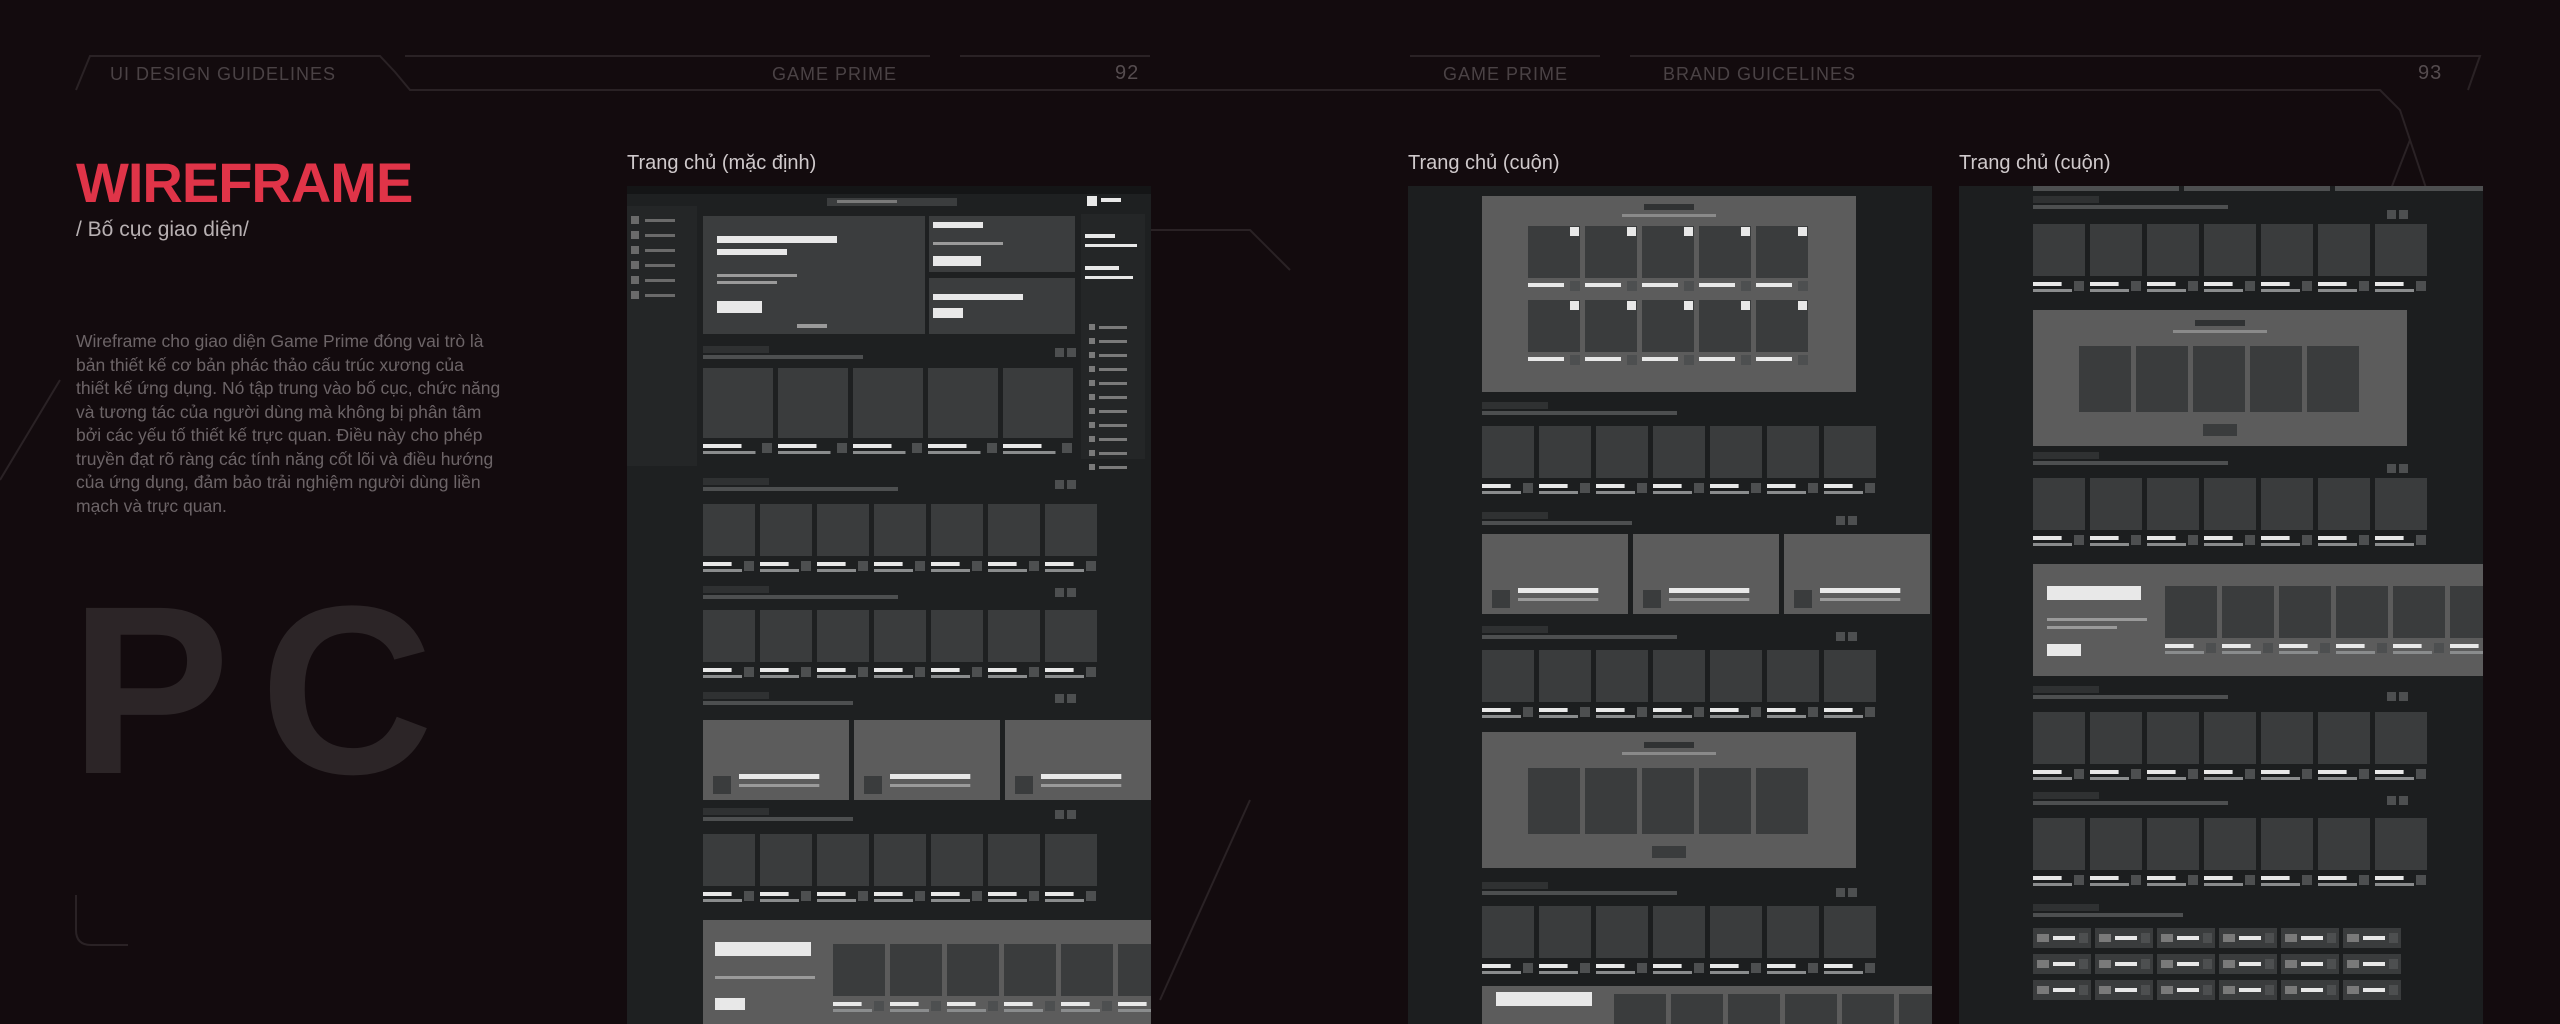  Describe the element at coordinates (660, 295) in the screenshot. I see `sidebar-label-placeholder` at that location.